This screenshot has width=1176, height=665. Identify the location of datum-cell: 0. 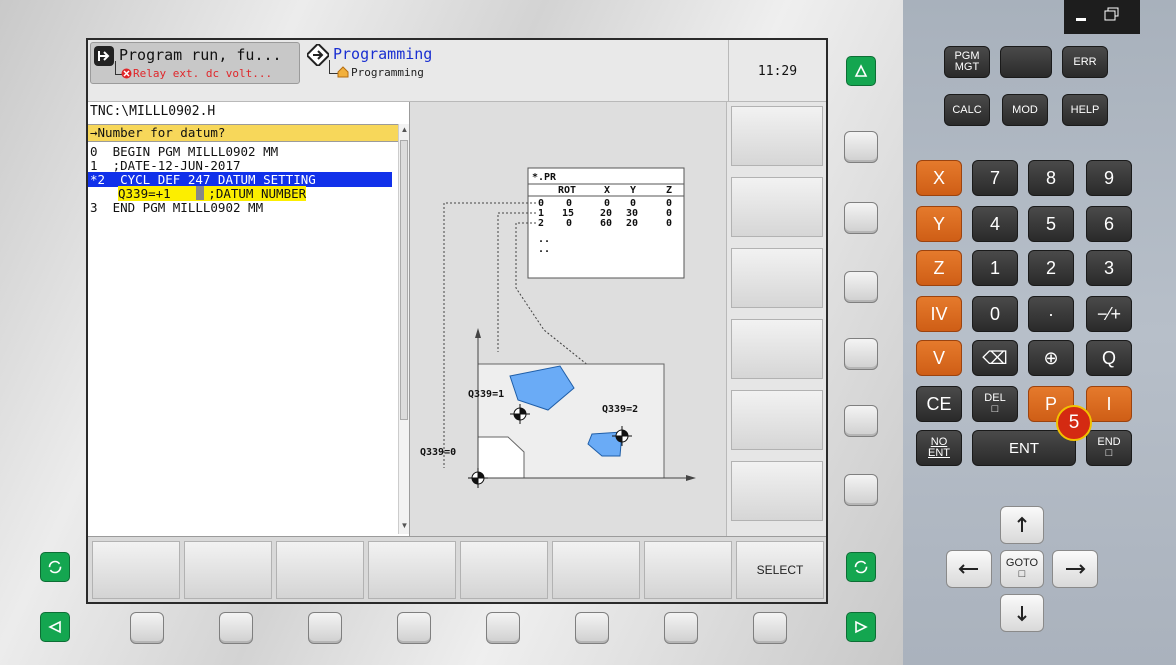
(569, 223).